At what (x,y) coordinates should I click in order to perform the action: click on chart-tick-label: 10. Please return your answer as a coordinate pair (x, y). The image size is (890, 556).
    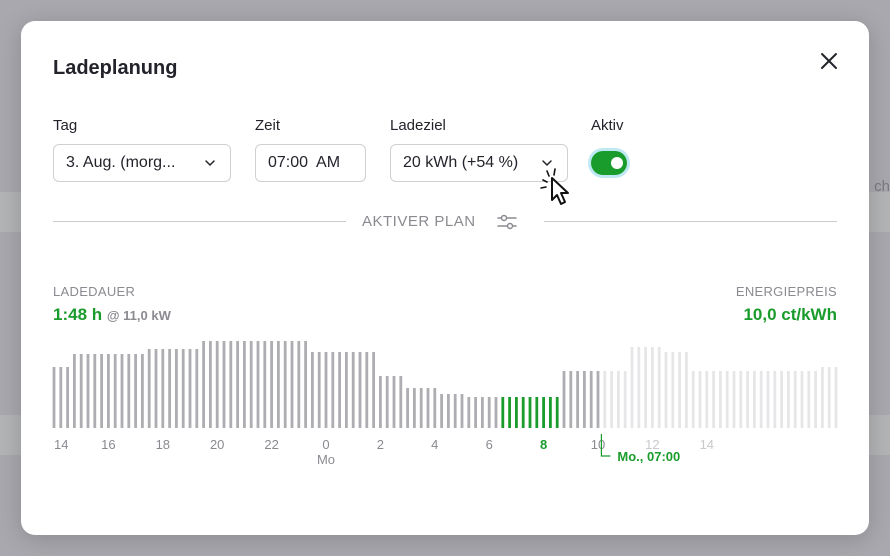
    Looking at the image, I should click on (598, 444).